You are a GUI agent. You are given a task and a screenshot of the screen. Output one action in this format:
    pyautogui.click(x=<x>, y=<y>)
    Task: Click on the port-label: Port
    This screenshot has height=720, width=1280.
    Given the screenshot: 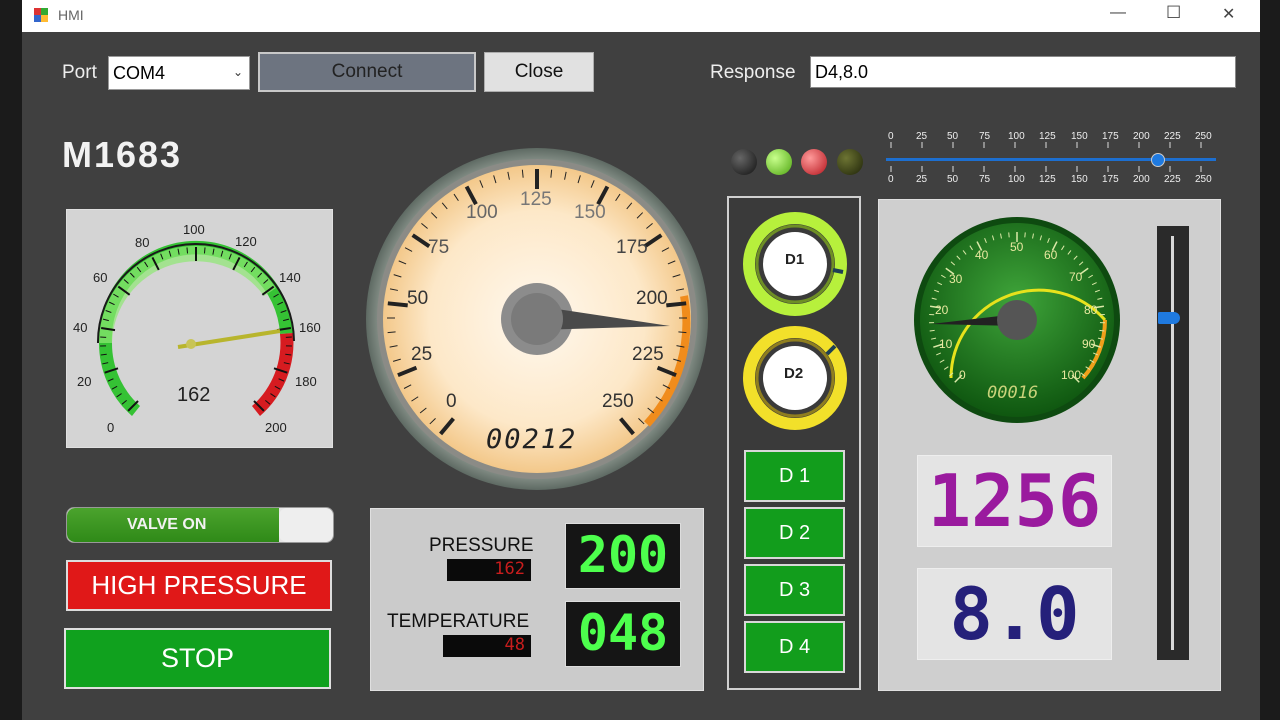 What is the action you would take?
    pyautogui.click(x=79, y=72)
    